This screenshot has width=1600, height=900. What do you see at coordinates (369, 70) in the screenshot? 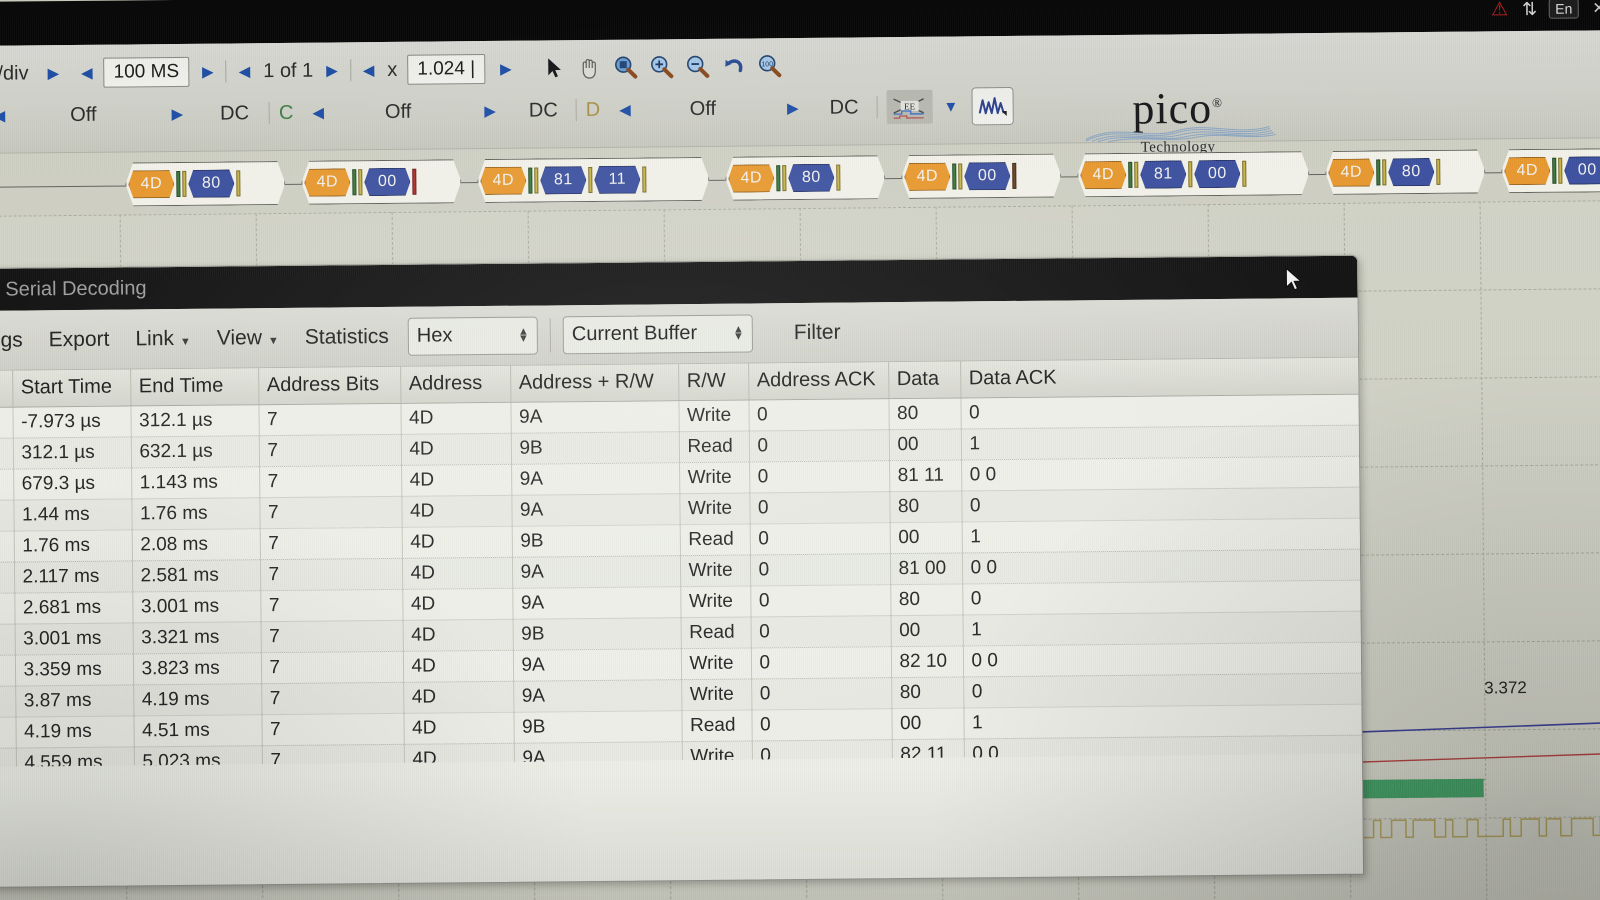
I see `zoom-prev-arrow: ◀` at bounding box center [369, 70].